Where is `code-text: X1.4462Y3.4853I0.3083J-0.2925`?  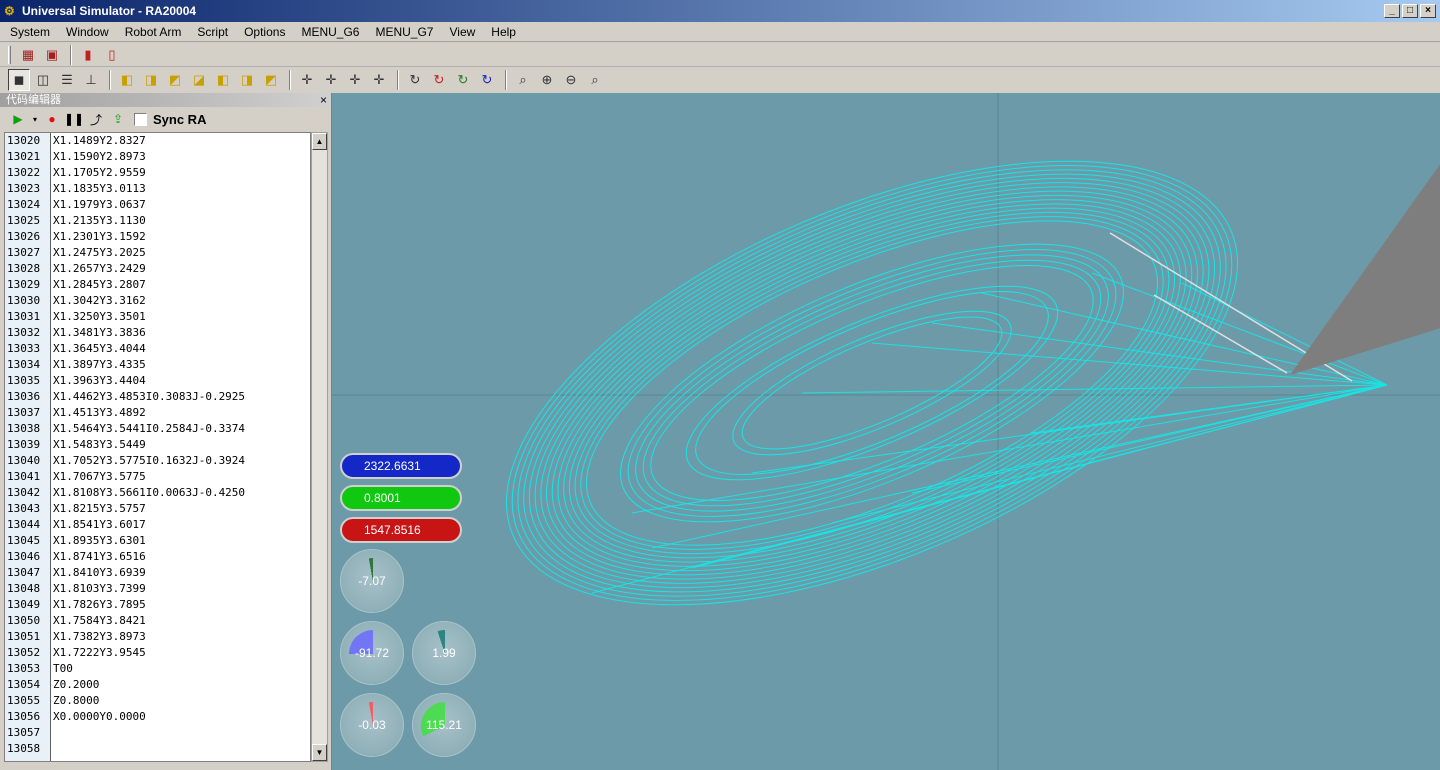 code-text: X1.4462Y3.4853I0.3083J-0.2925 is located at coordinates (149, 396).